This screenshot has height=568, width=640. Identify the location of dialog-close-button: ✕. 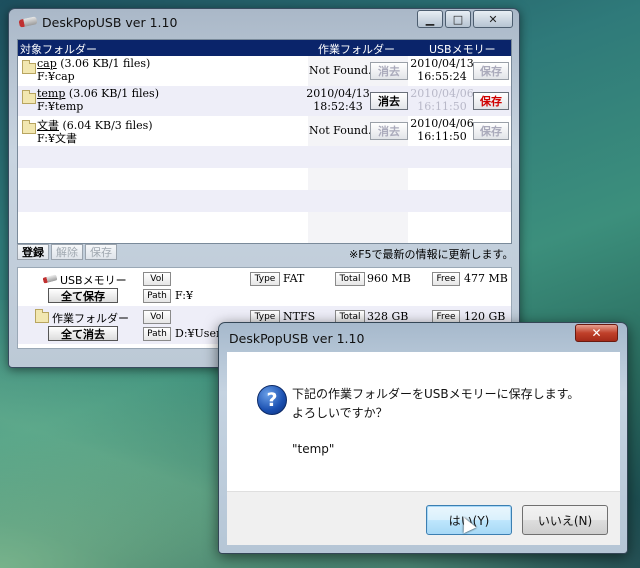
(596, 333).